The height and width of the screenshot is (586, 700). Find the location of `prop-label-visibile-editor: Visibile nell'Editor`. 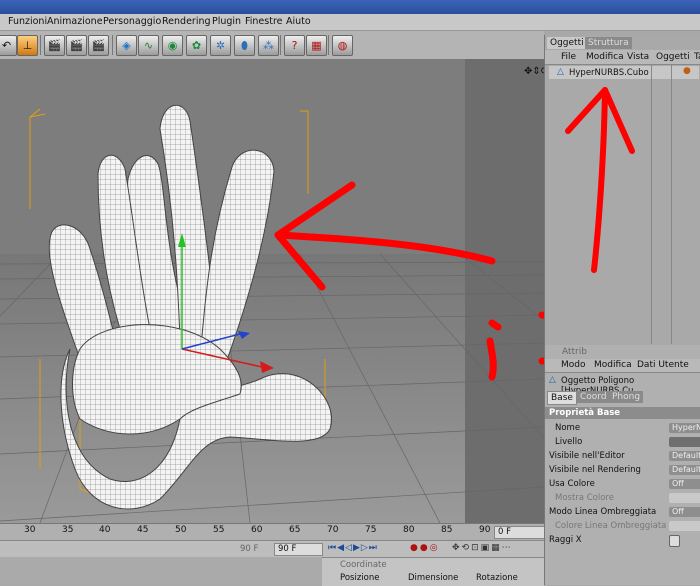

prop-label-visibile-editor: Visibile nell'Editor is located at coordinates (587, 456).